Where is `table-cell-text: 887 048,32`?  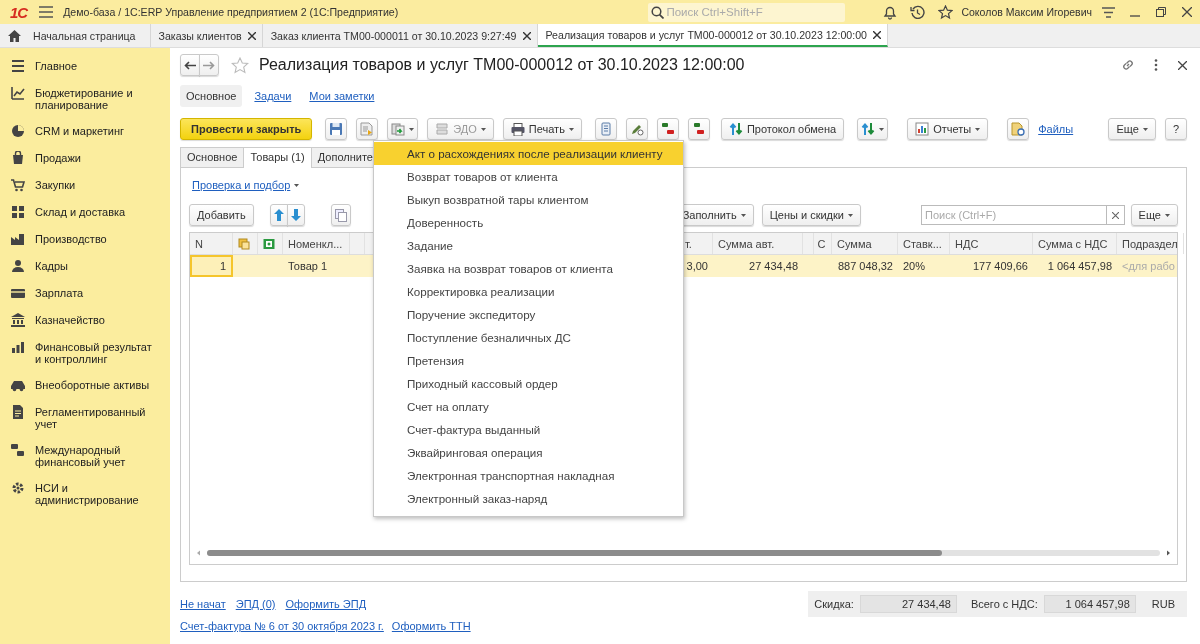
table-cell-text: 887 048,32 is located at coordinates (865, 266).